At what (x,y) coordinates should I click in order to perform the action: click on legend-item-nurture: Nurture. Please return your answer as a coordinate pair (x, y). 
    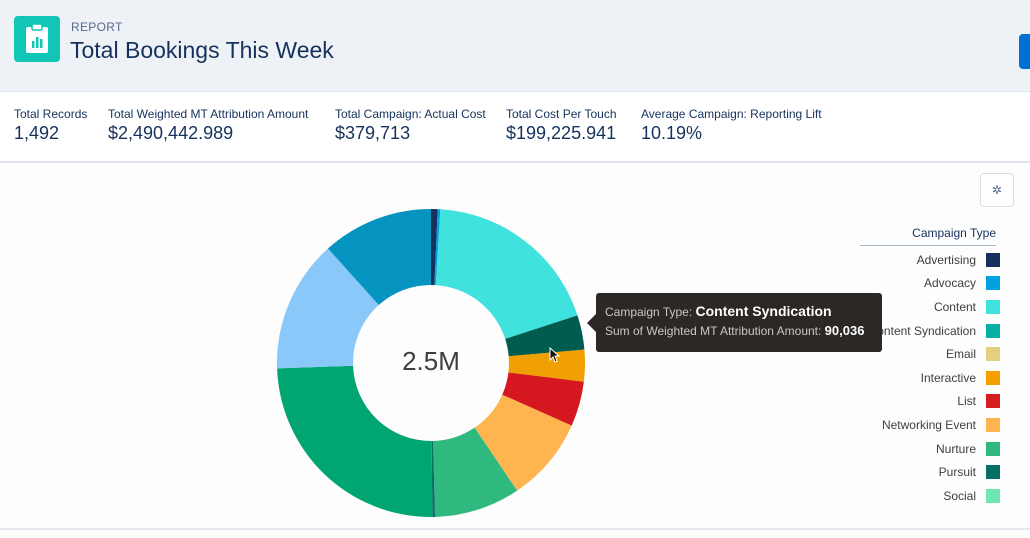
    Looking at the image, I should click on (920, 449).